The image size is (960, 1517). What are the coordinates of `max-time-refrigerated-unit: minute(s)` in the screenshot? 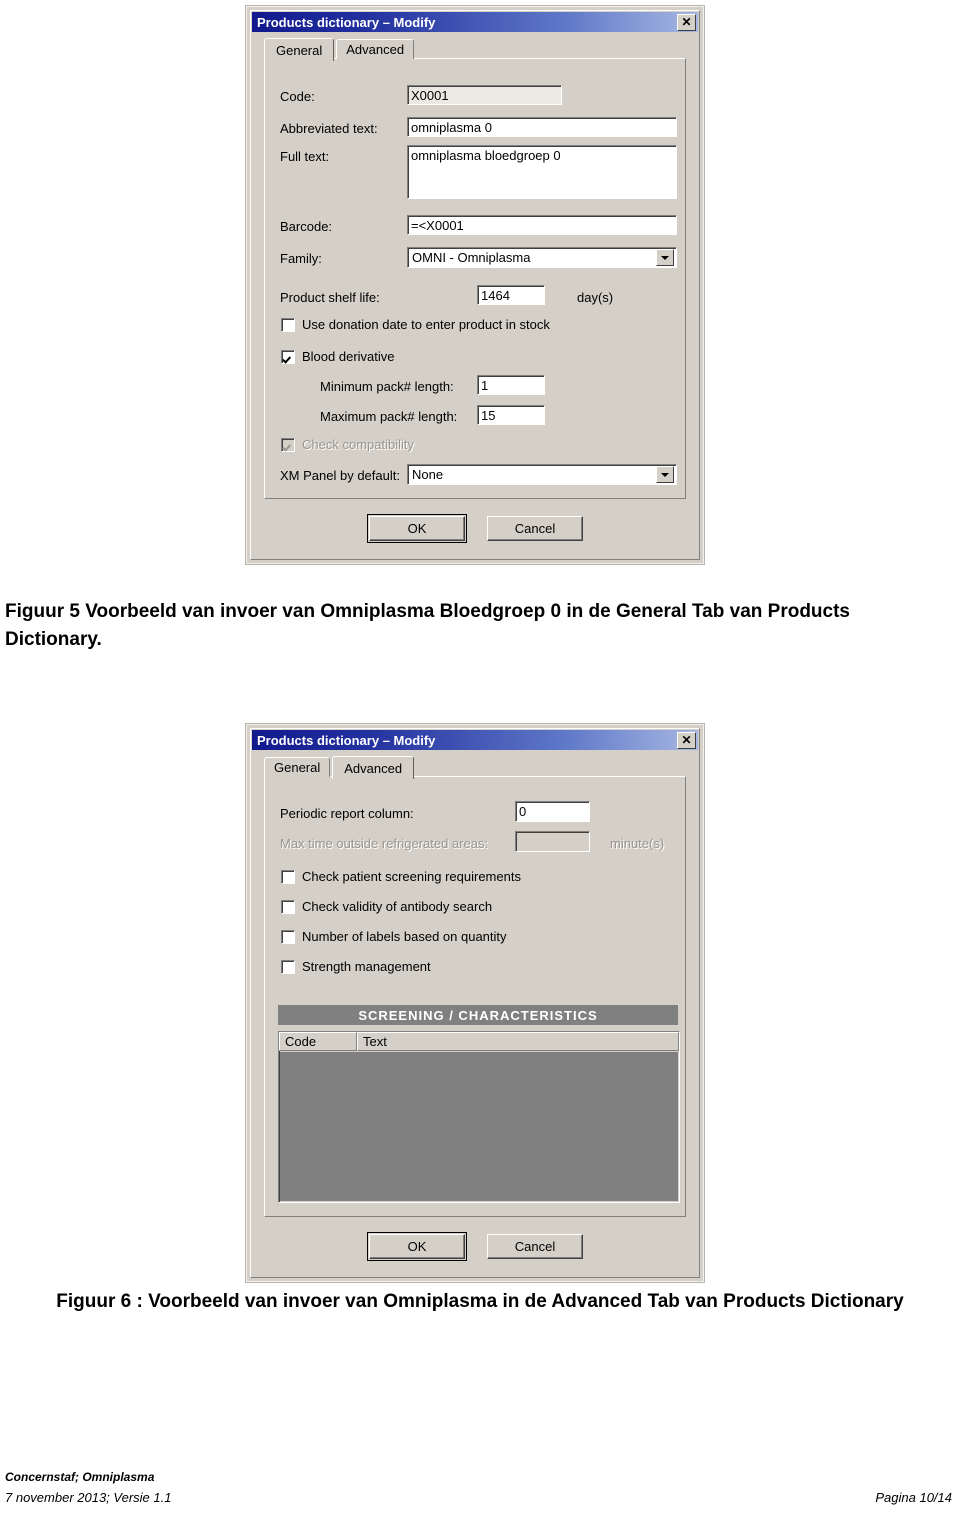 It's located at (637, 843).